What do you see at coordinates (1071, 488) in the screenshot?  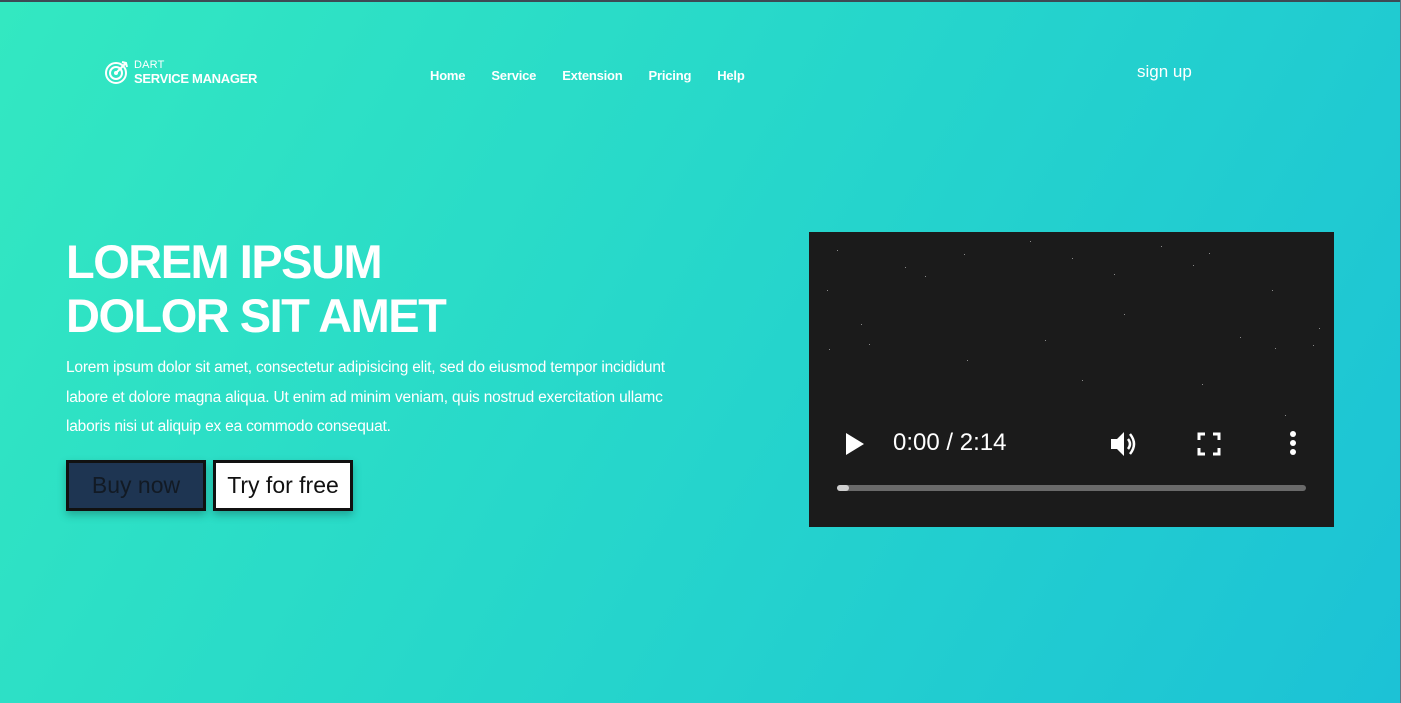 I see `video-progress-bar` at bounding box center [1071, 488].